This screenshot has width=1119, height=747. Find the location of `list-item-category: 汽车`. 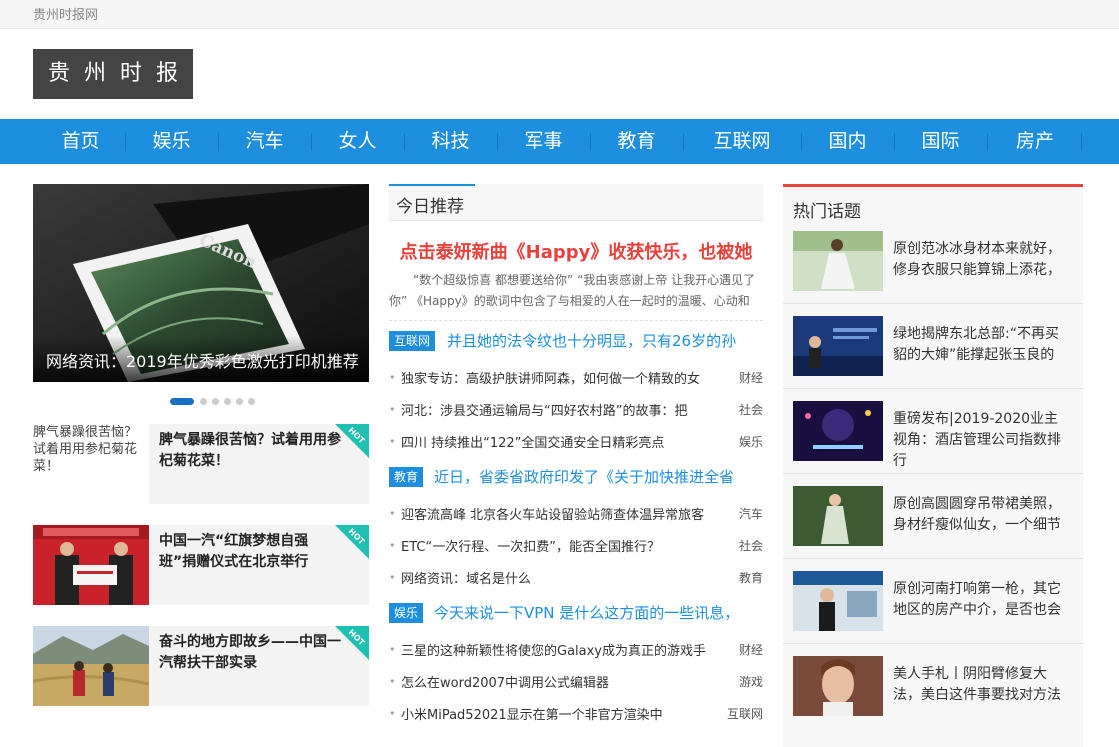

list-item-category: 汽车 is located at coordinates (751, 513).